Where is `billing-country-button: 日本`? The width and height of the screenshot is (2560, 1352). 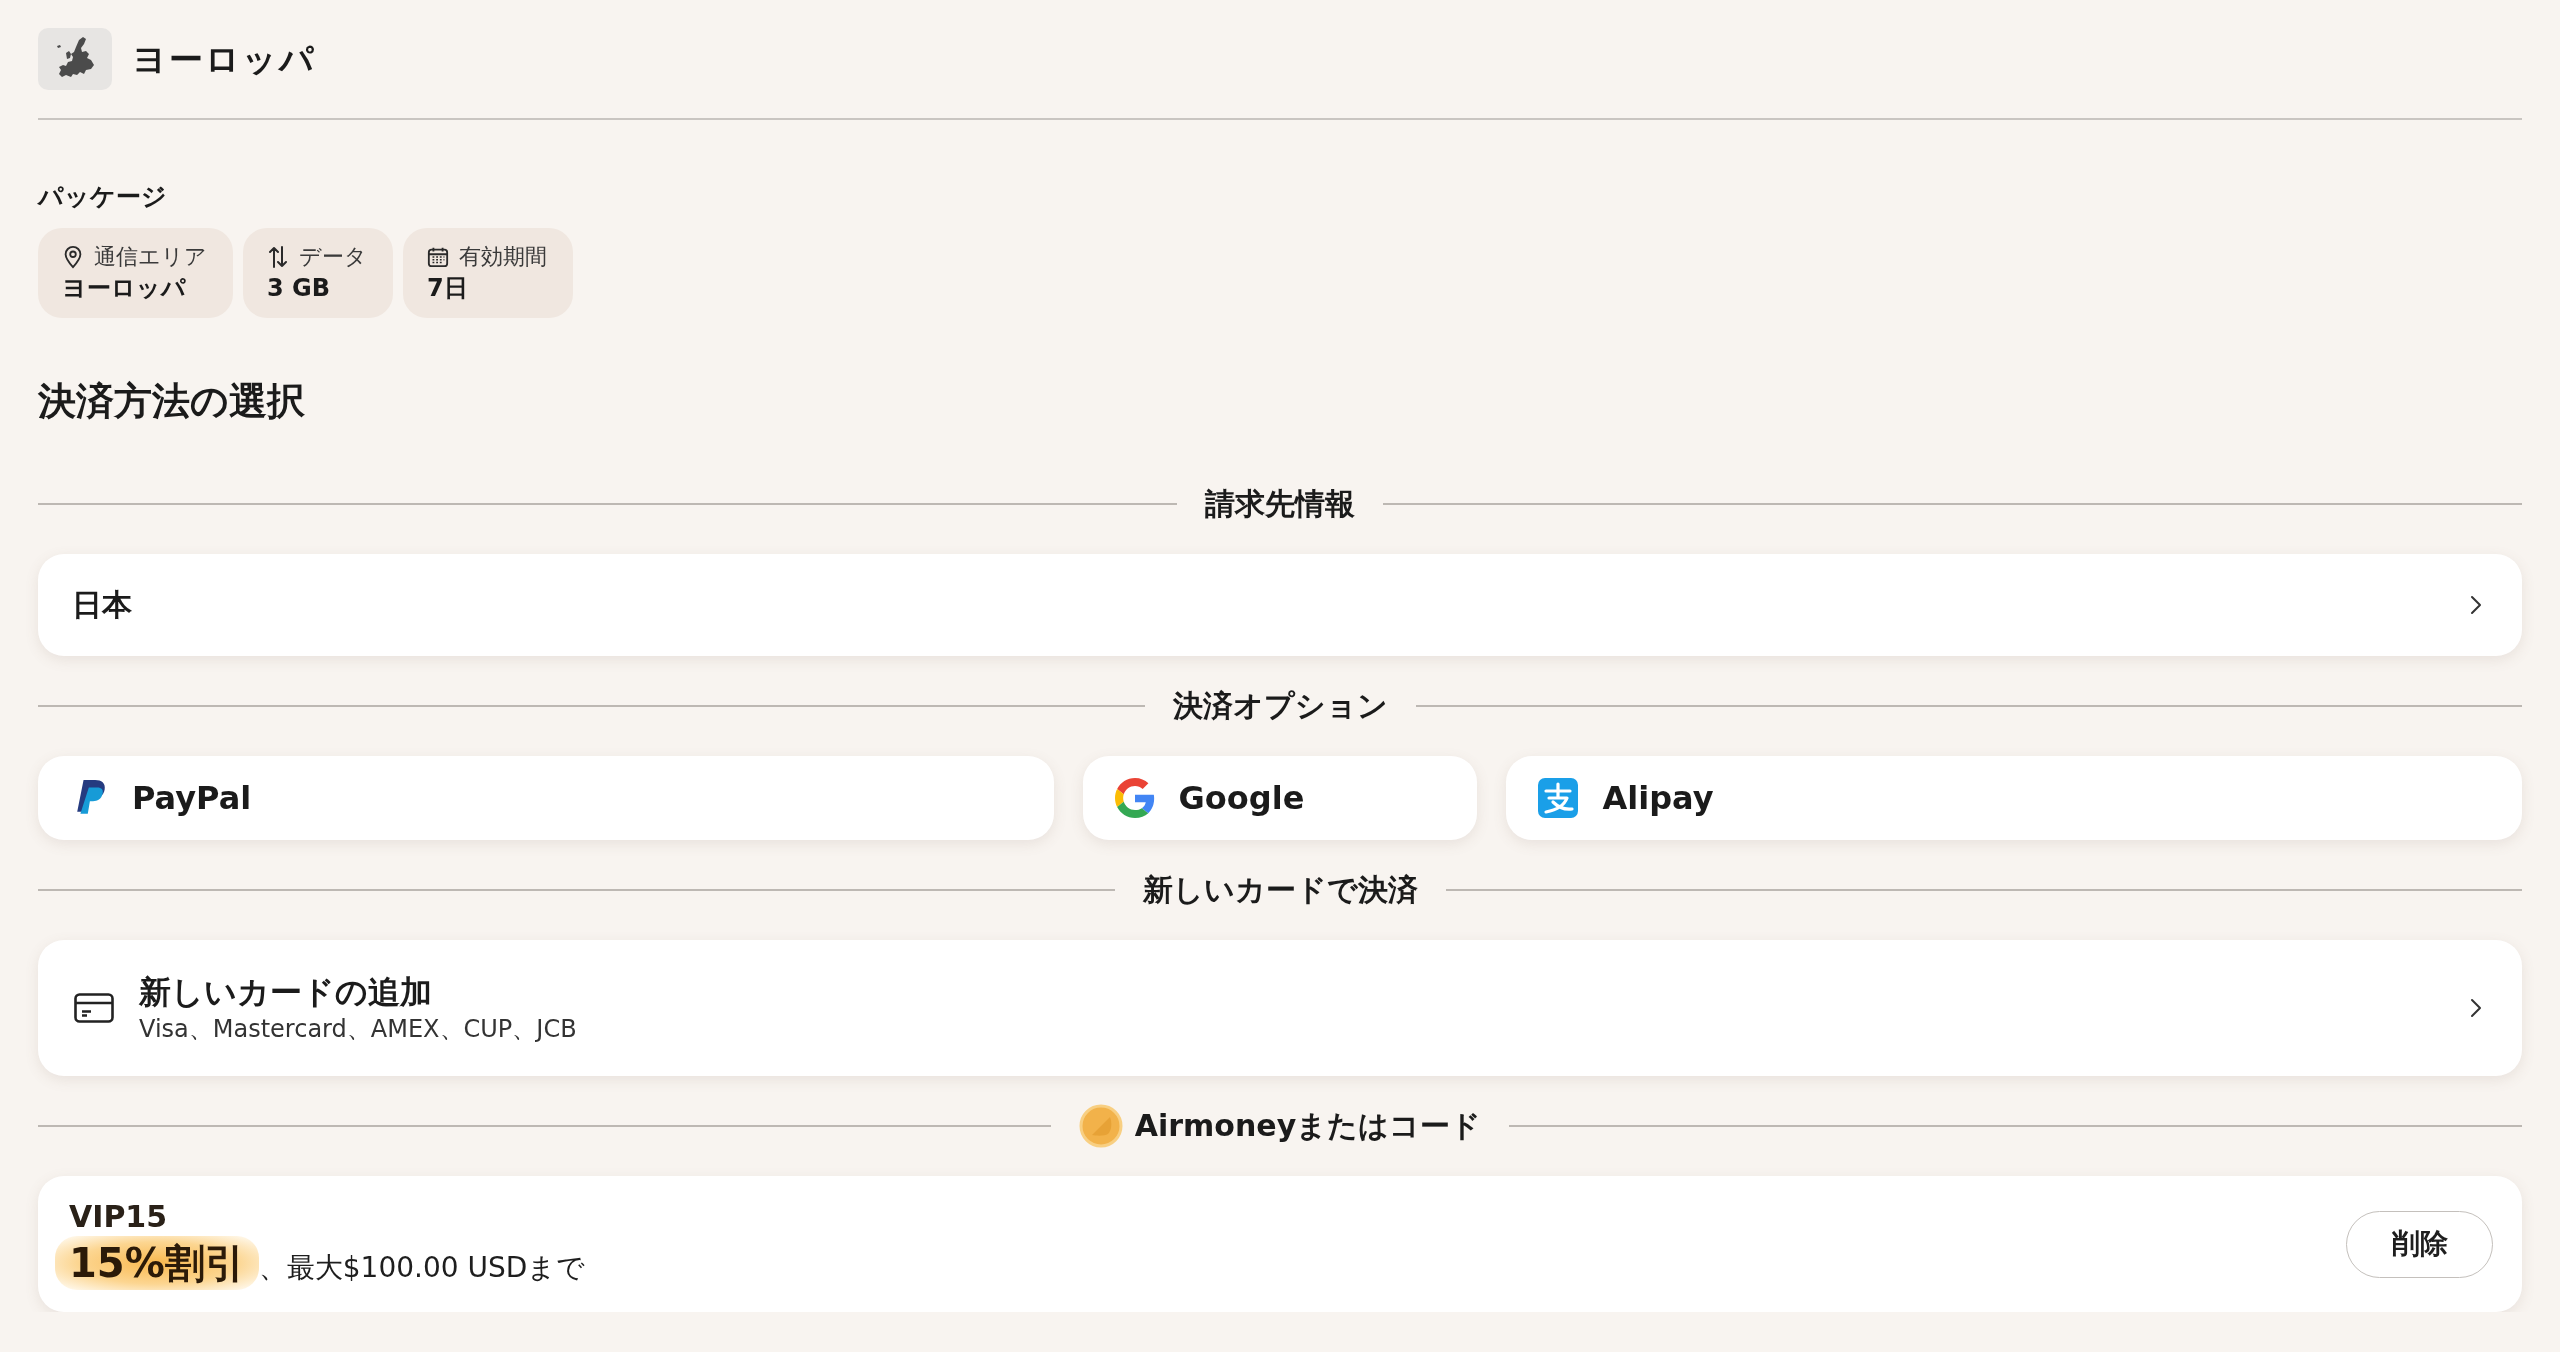
billing-country-button: 日本 is located at coordinates (1280, 605).